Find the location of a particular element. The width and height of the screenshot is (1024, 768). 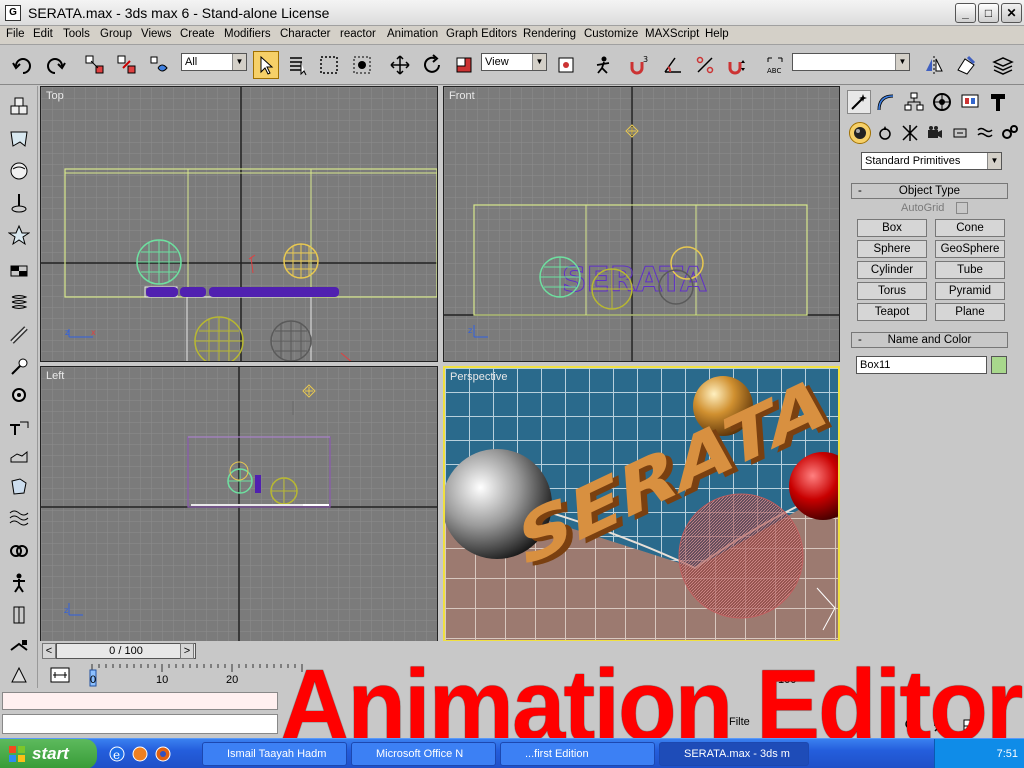

select-manipulate-button is located at coordinates (603, 65).